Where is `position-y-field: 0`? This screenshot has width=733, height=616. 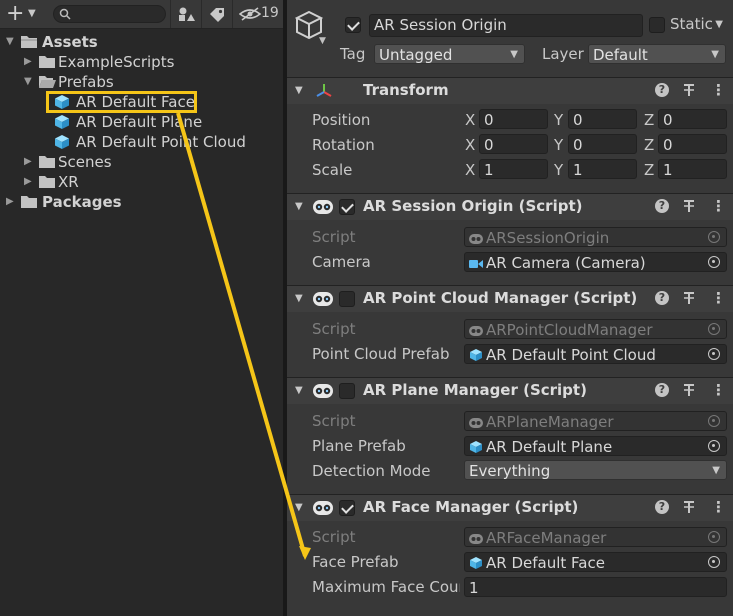 position-y-field: 0 is located at coordinates (602, 119).